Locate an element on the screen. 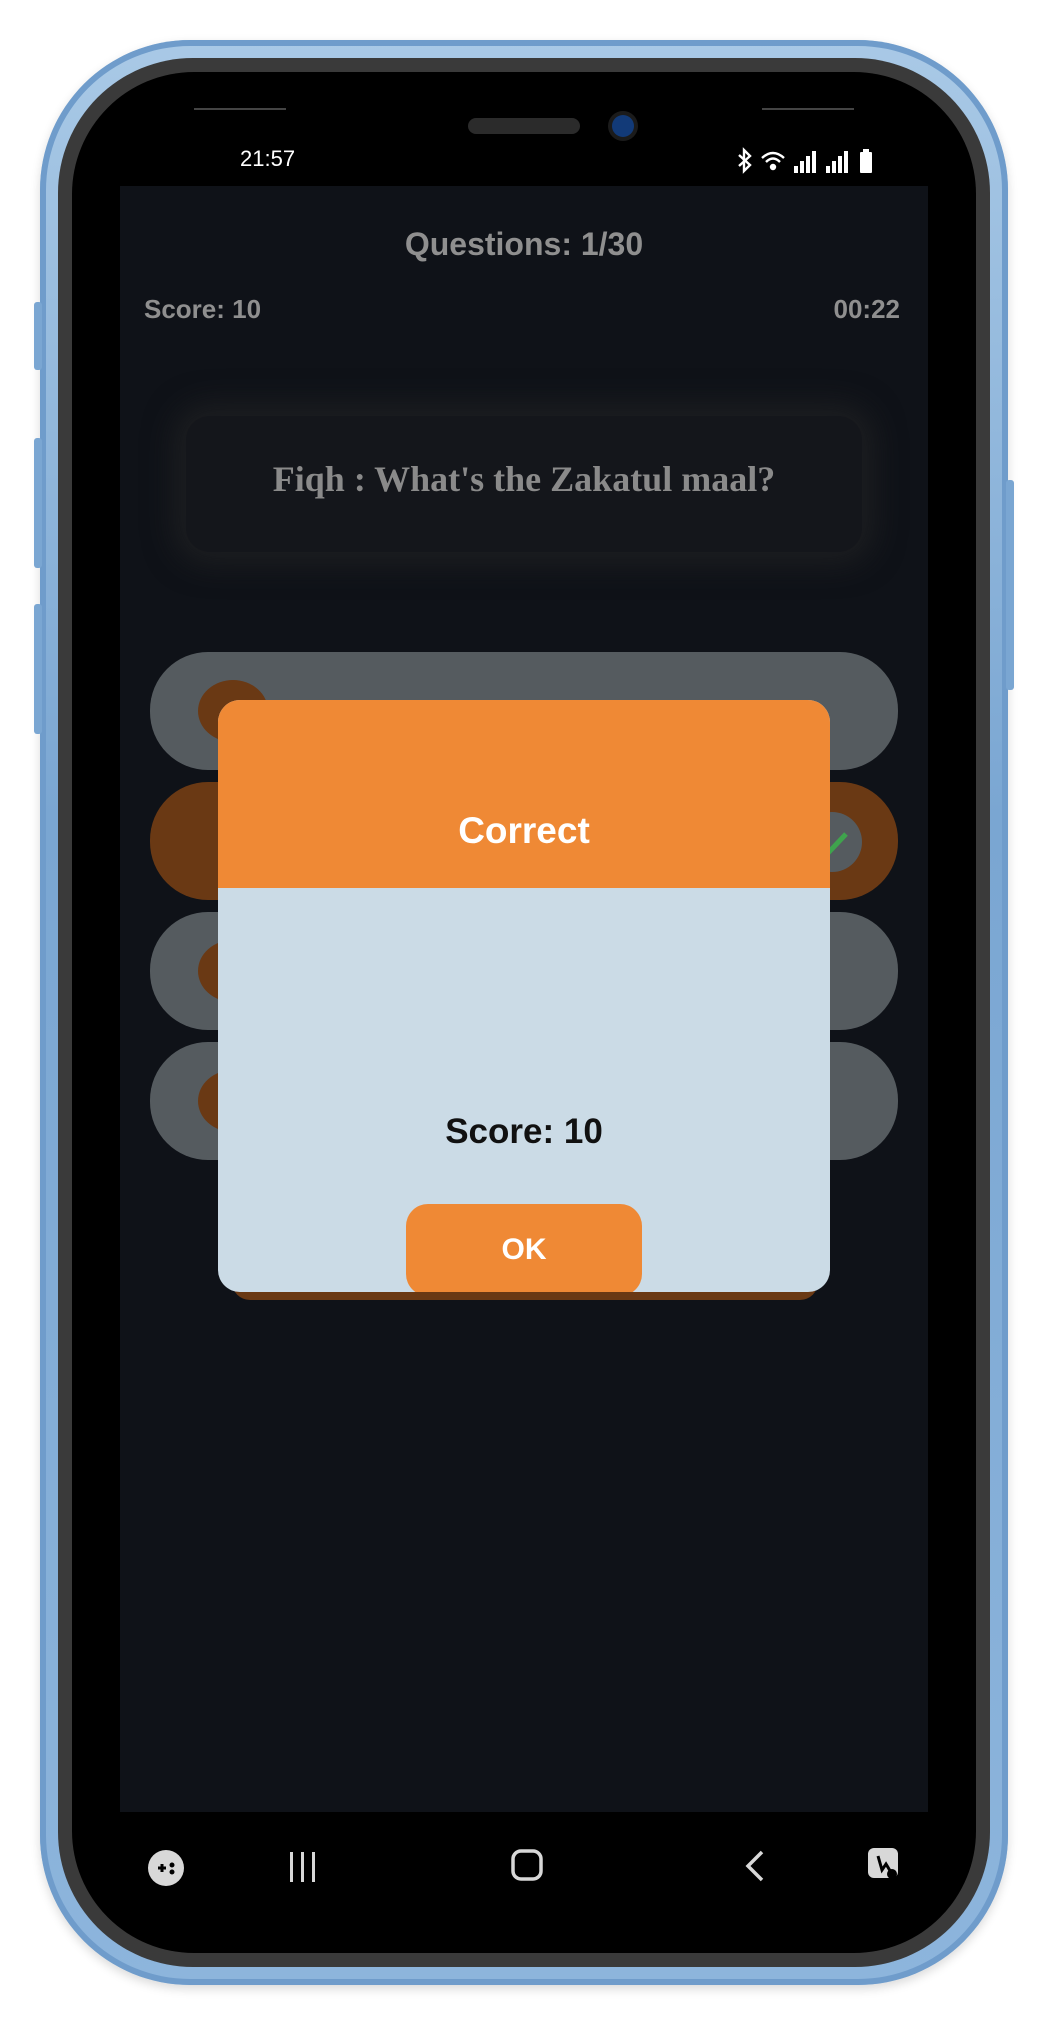  status-time: 21:57 is located at coordinates (268, 158).